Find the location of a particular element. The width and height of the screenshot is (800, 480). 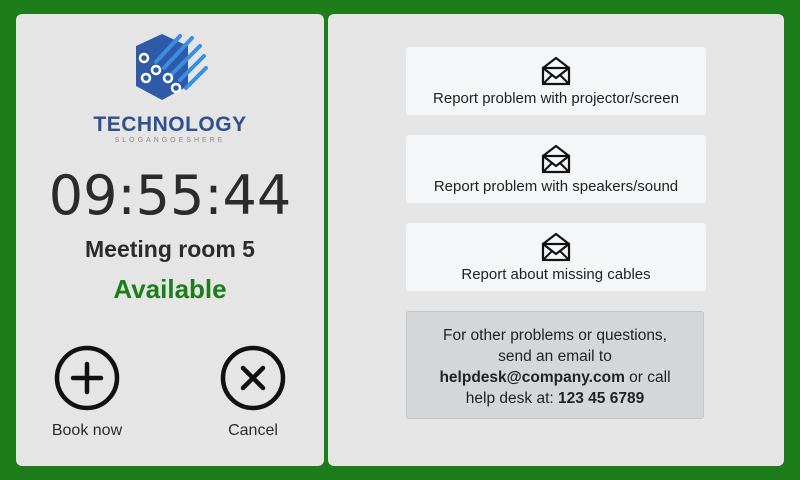

info-line-3: helpdesk@company.com or call is located at coordinates (555, 377).